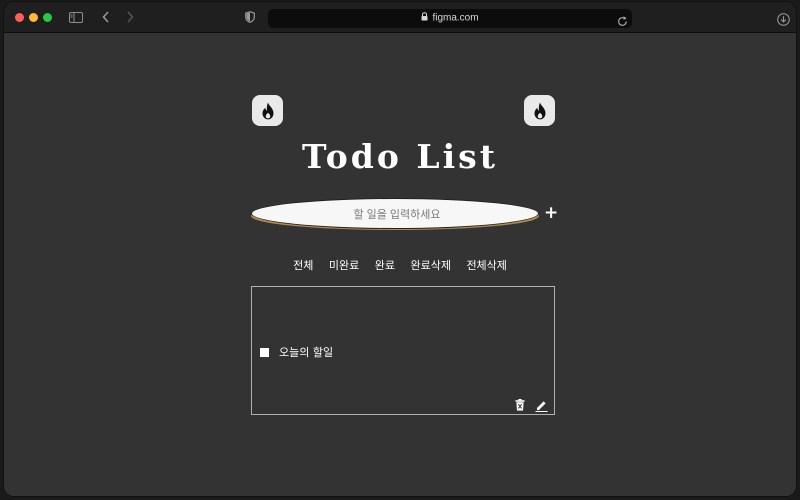  Describe the element at coordinates (486, 265) in the screenshot. I see `delete-all-button: 전체삭제` at that location.